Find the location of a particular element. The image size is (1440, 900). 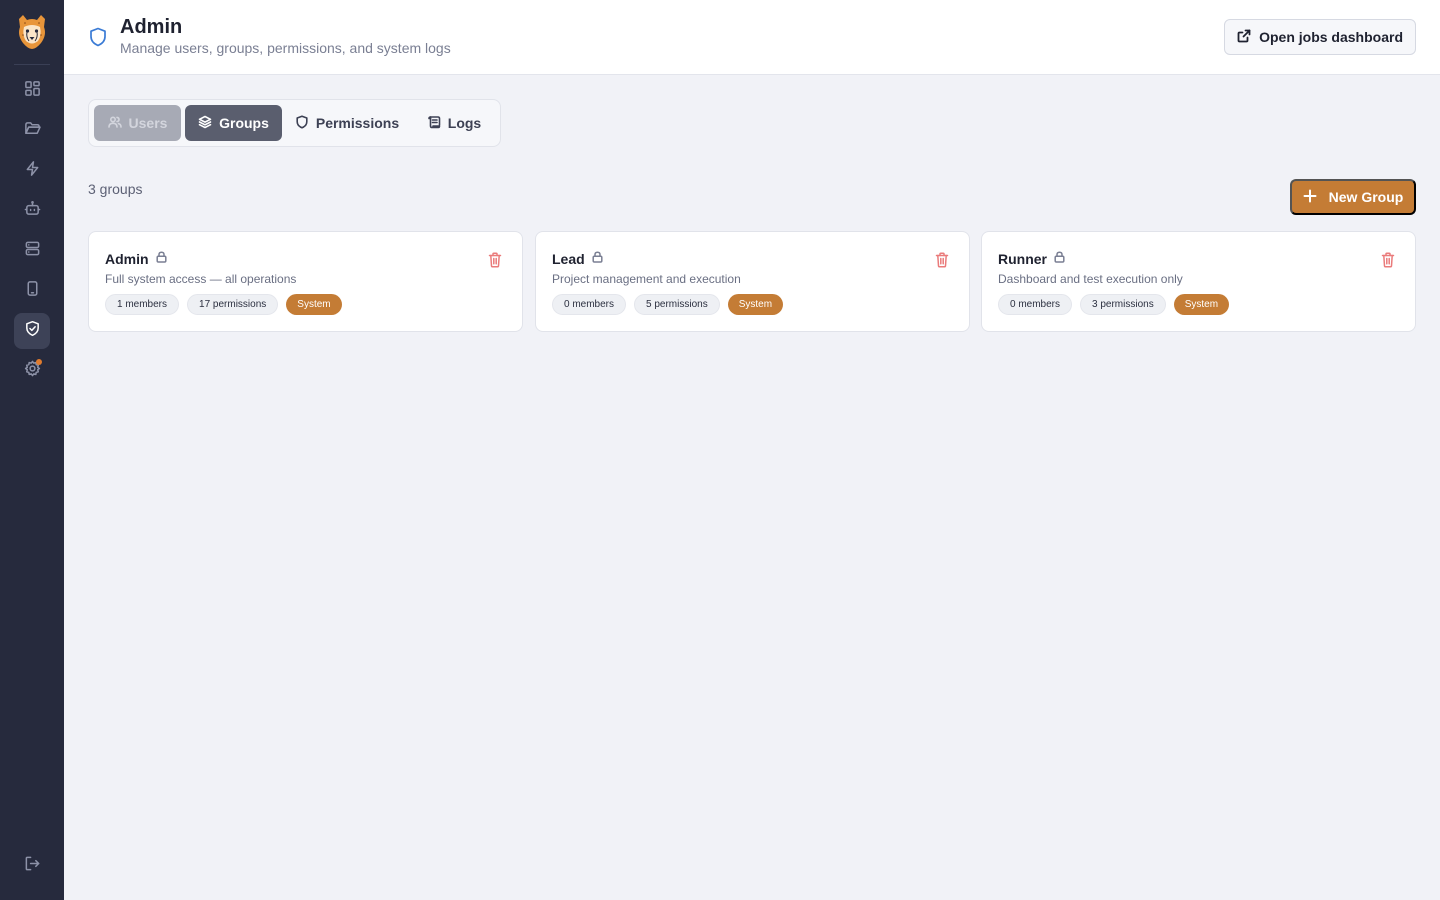

server-icon is located at coordinates (32, 251).